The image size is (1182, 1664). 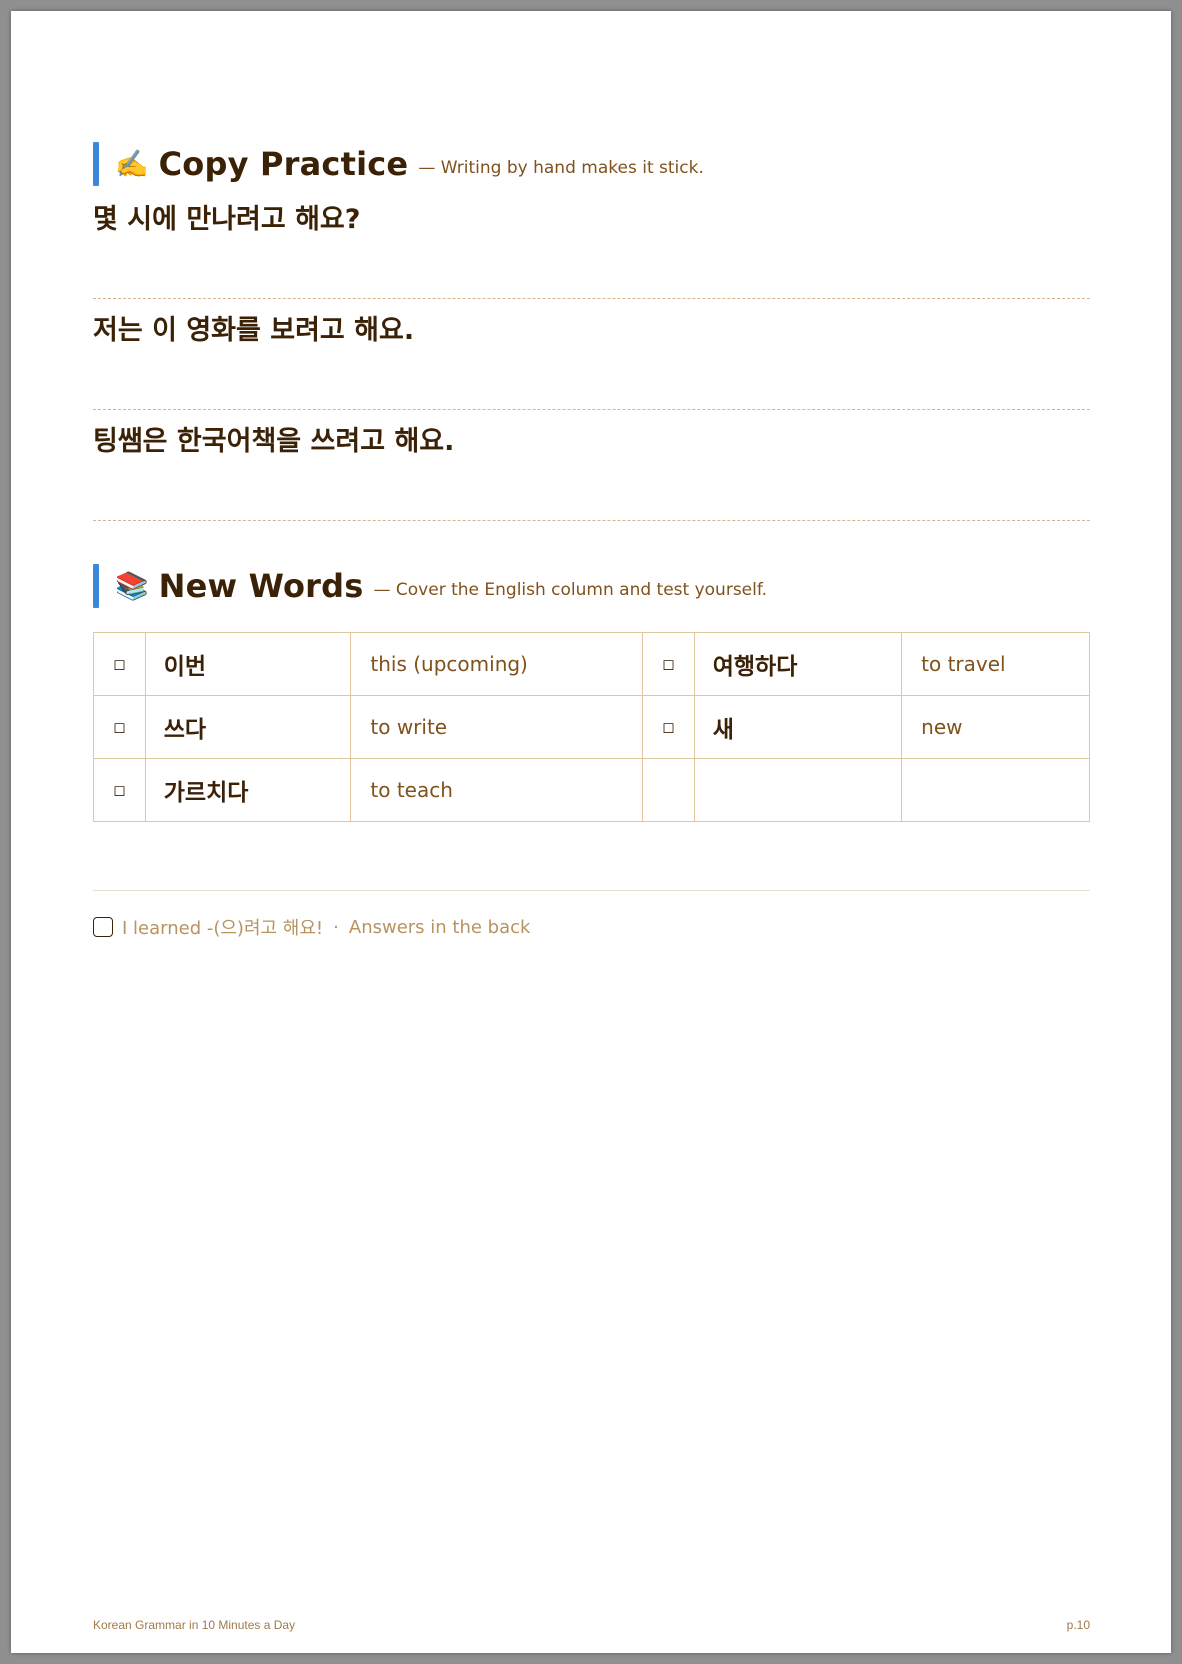 I want to click on table-row: ◻ 이번 this (upcoming) ◻ 여행하다 to travel, so click(x=591, y=664).